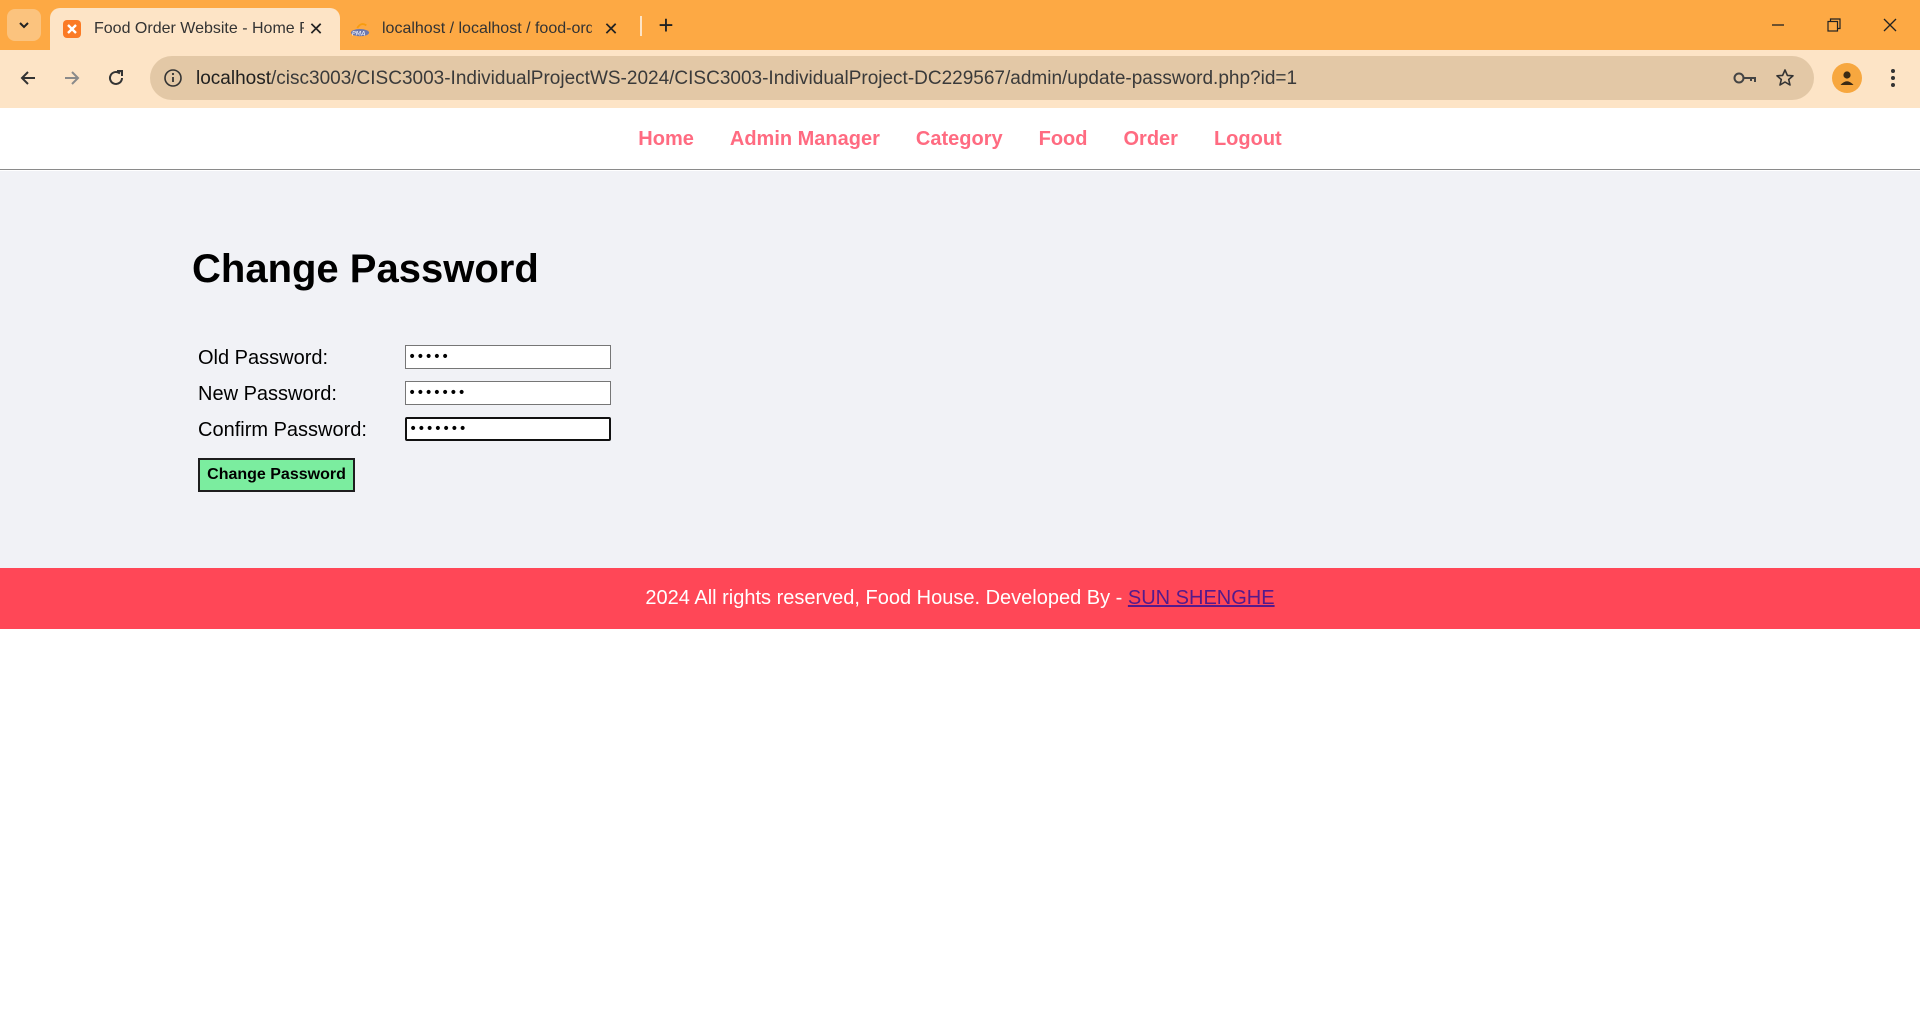 This screenshot has height=1030, width=1920. What do you see at coordinates (365, 269) in the screenshot?
I see `page-title: Change Password` at bounding box center [365, 269].